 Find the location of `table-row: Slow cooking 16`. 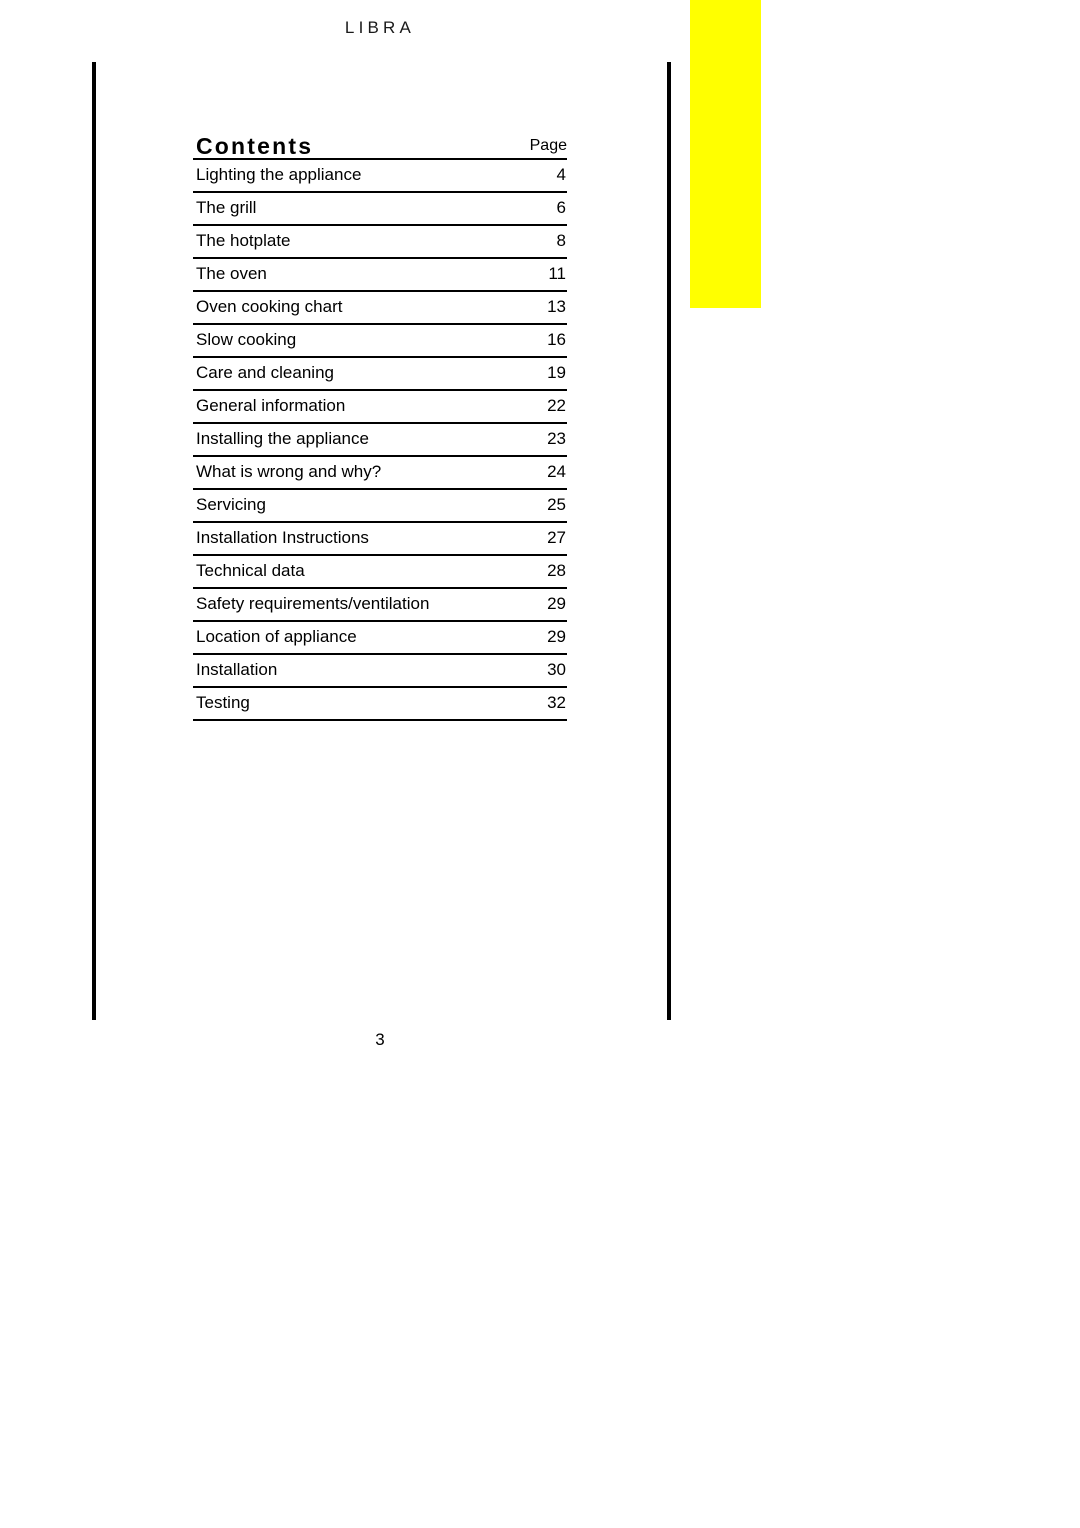

table-row: Slow cooking 16 is located at coordinates (380, 340).